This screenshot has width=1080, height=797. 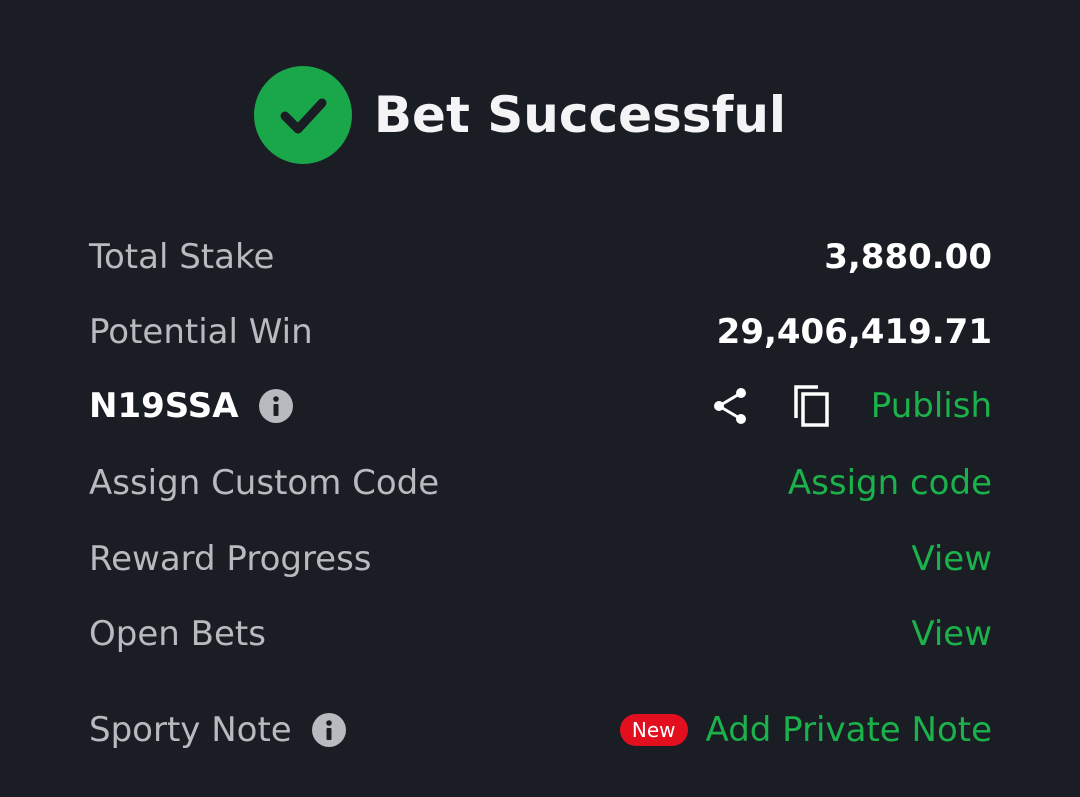 I want to click on reward-progress-label: Reward Progress, so click(x=230, y=559).